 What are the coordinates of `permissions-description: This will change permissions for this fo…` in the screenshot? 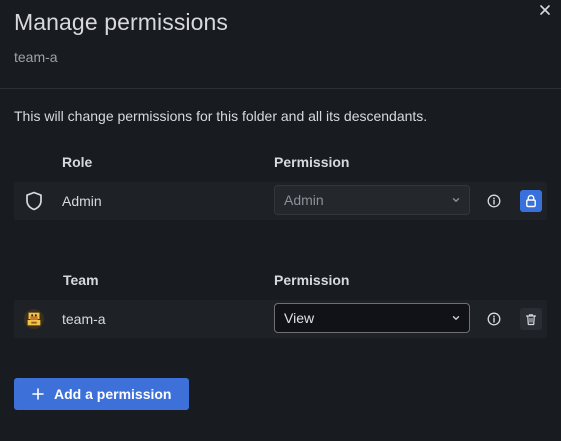 It's located at (221, 116).